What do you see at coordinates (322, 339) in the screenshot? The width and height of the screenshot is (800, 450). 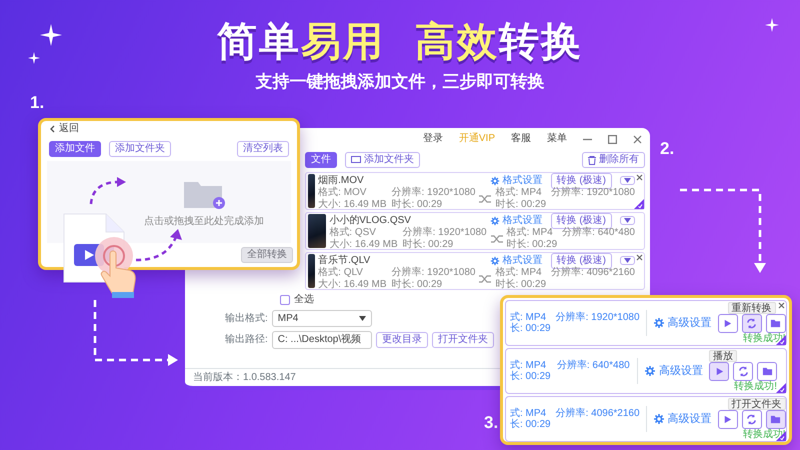 I see `path-field: C: ...\Desktop\视频` at bounding box center [322, 339].